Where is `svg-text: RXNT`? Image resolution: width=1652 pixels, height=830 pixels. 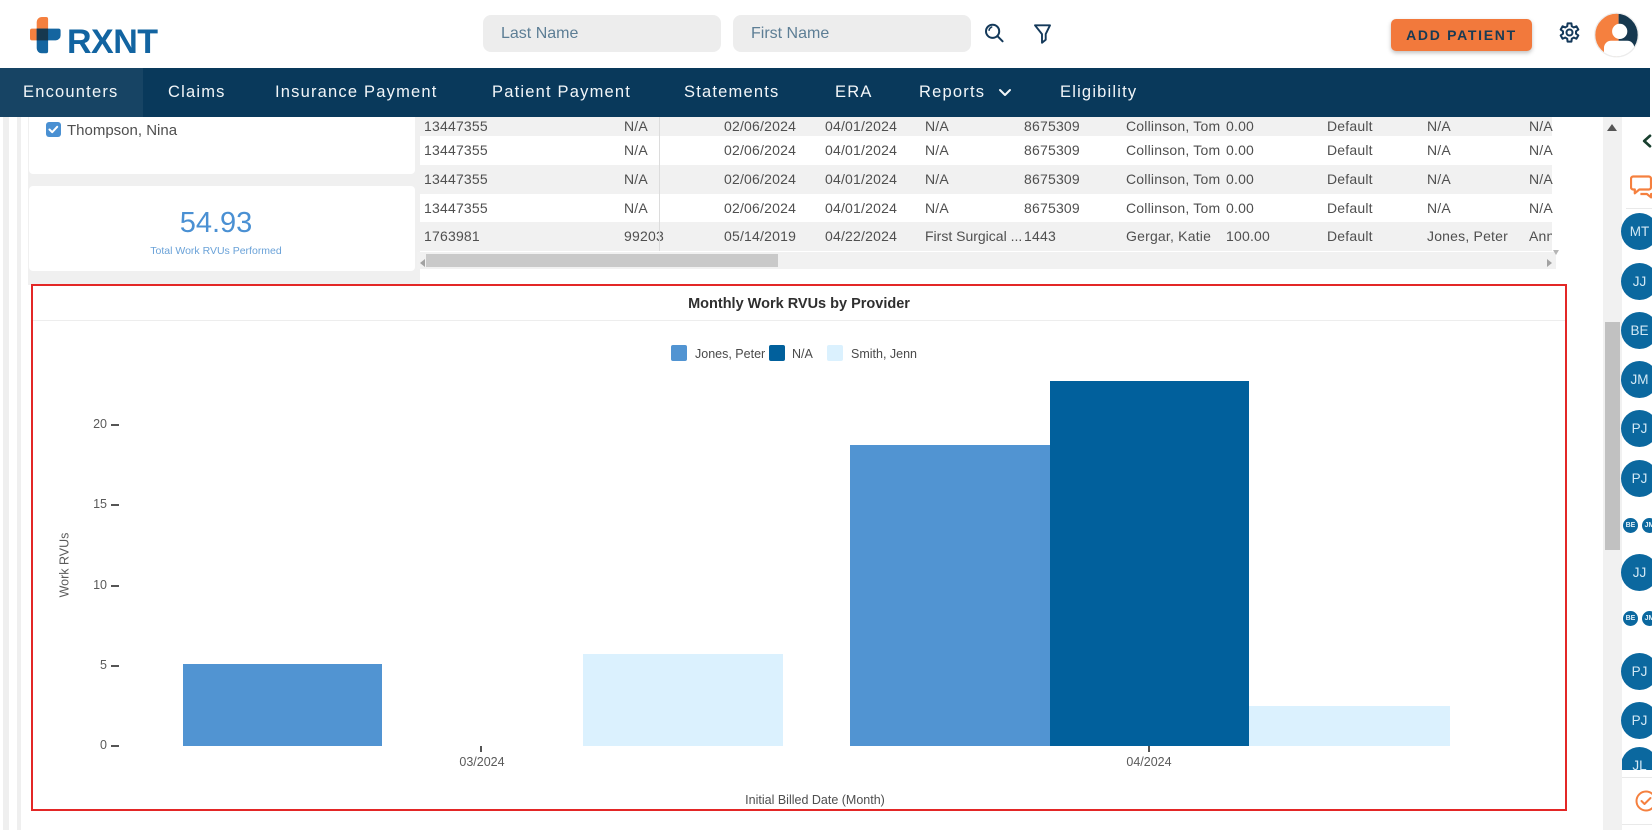
svg-text: RXNT is located at coordinates (112, 41).